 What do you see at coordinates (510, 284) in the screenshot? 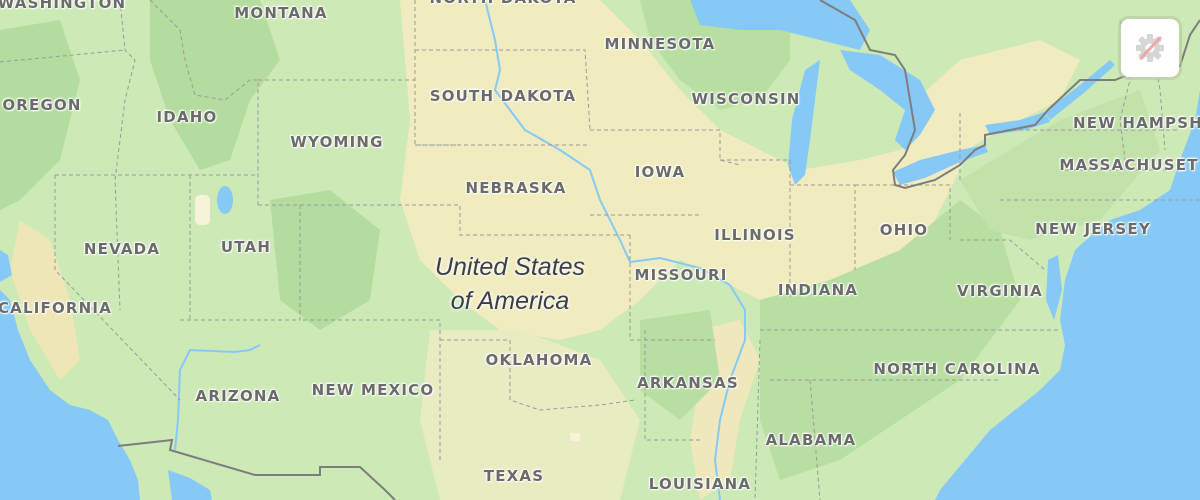
I see `country-label: United States of America` at bounding box center [510, 284].